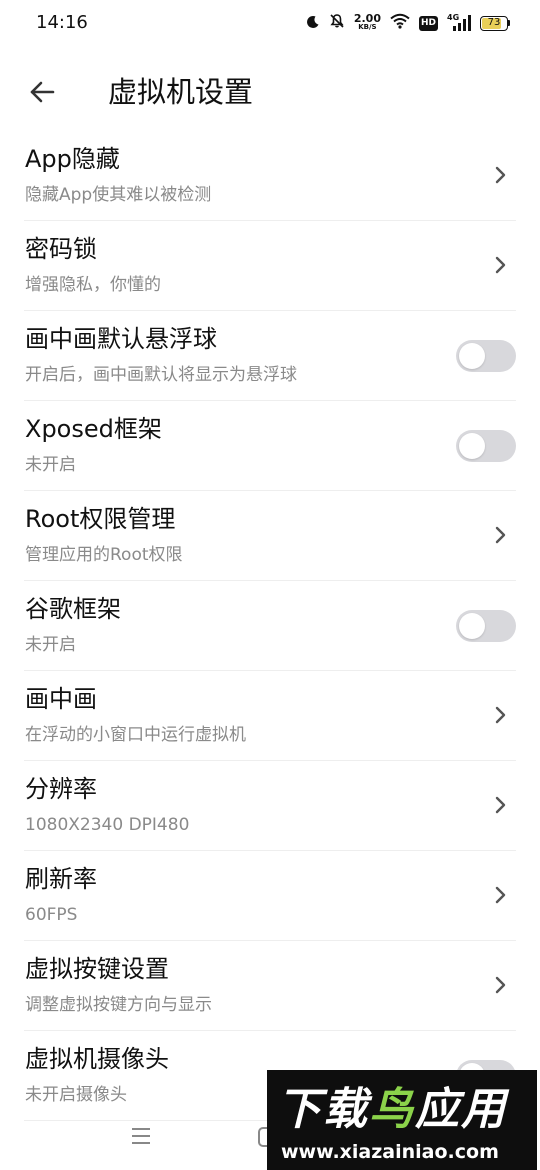 This screenshot has height=1170, width=540. I want to click on setting-row-pip-float-ball: 画中画默认悬浮球开启后，画中画默认将显示为悬浮球, so click(270, 356).